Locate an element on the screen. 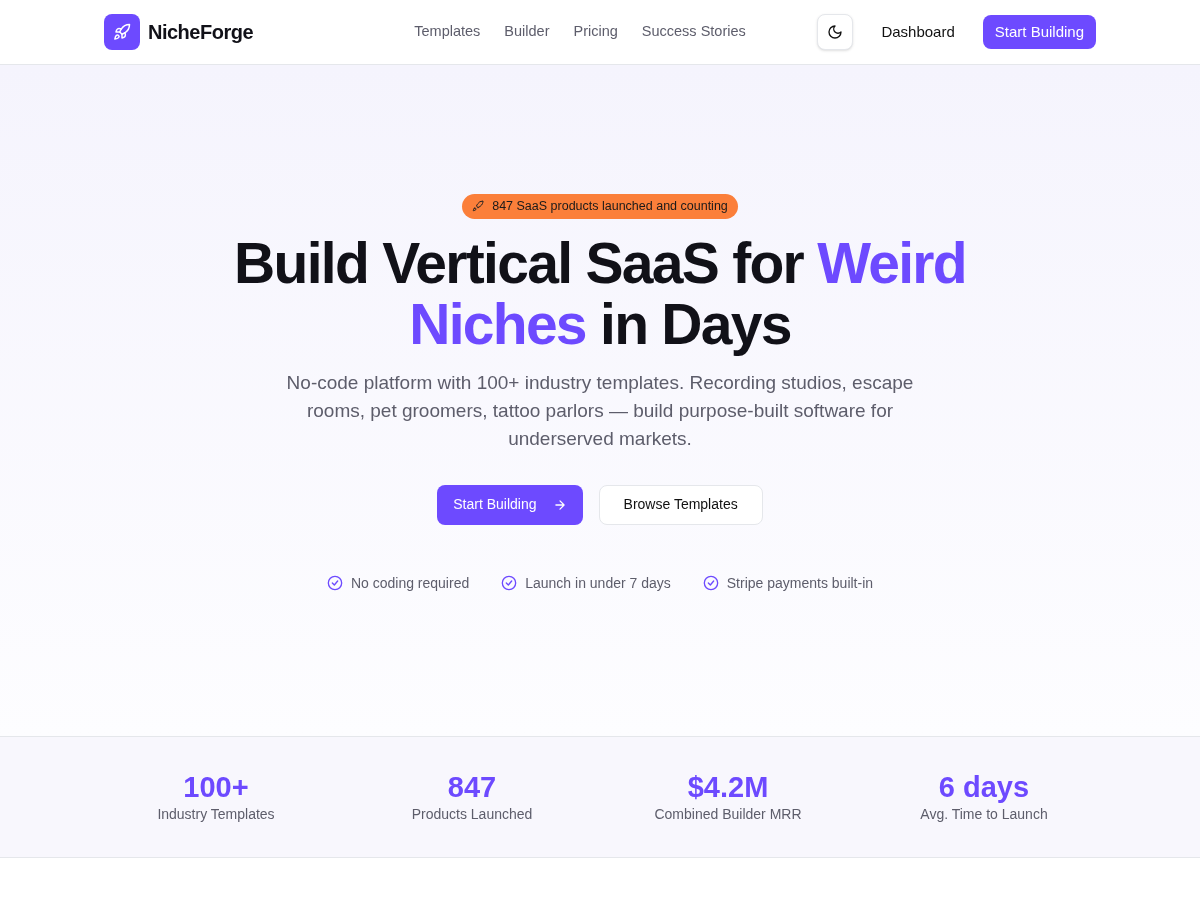 The height and width of the screenshot is (900, 1200). dashboard-link: Dashboard is located at coordinates (918, 32).